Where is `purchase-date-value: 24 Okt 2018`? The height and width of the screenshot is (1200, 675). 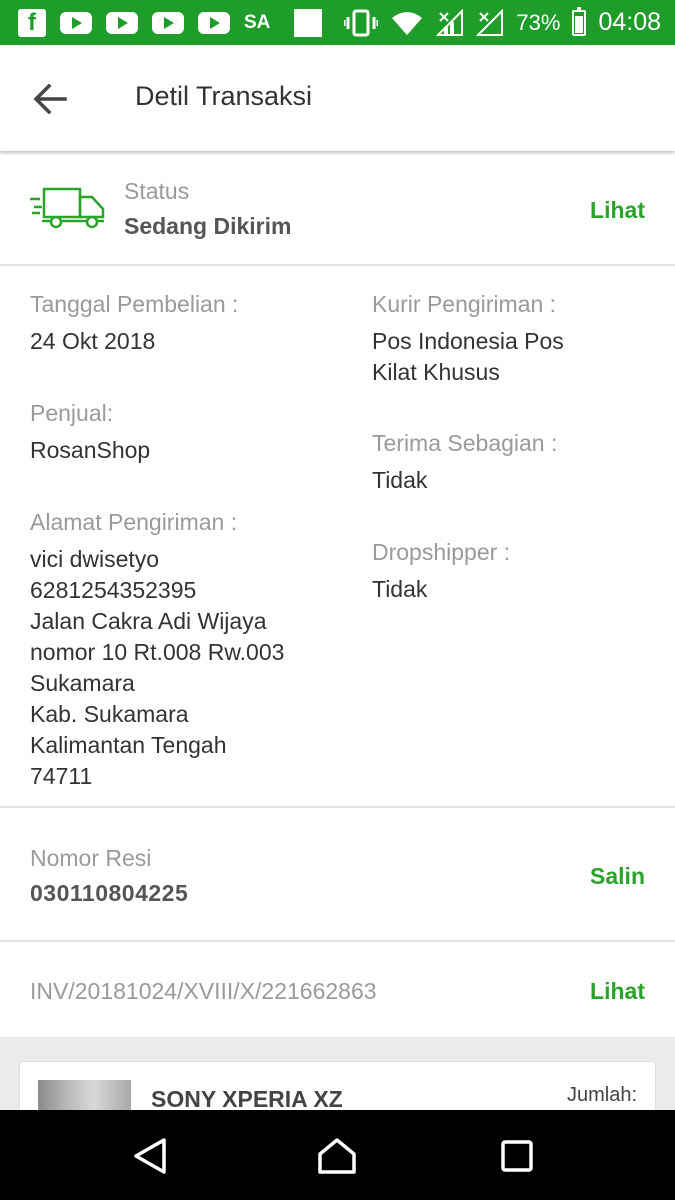
purchase-date-value: 24 Okt 2018 is located at coordinates (93, 341).